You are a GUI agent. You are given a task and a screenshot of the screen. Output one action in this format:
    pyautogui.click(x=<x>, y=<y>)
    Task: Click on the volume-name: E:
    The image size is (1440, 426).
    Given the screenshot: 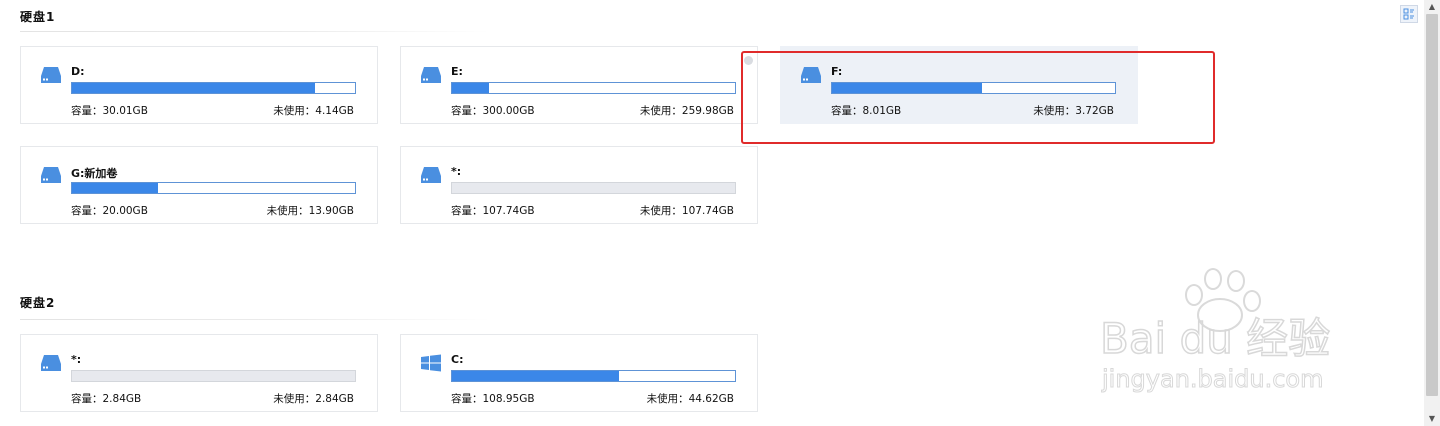 What is the action you would take?
    pyautogui.click(x=457, y=71)
    